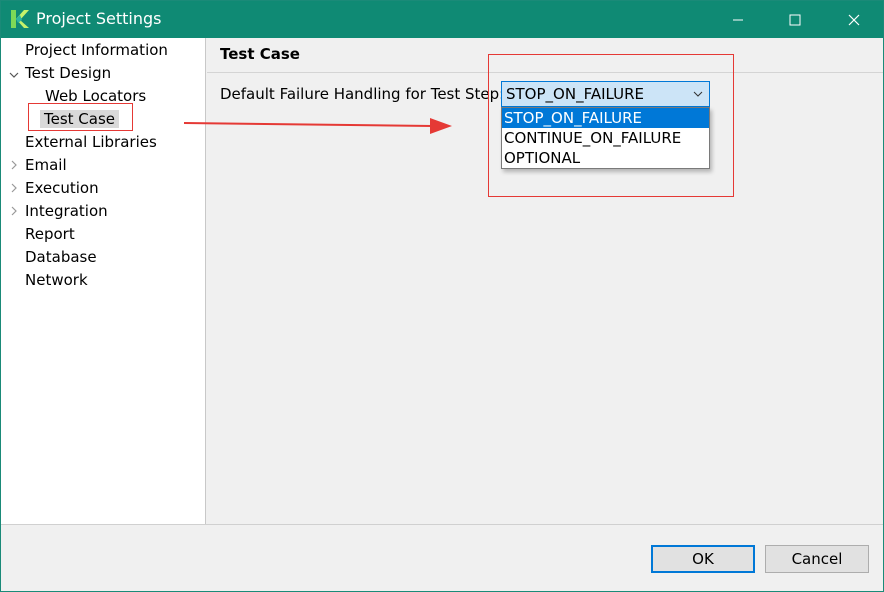 The image size is (884, 592). Describe the element at coordinates (605, 118) in the screenshot. I see `dropdown-option-stop-on-failure: STOP_ON_FAILURE` at that location.